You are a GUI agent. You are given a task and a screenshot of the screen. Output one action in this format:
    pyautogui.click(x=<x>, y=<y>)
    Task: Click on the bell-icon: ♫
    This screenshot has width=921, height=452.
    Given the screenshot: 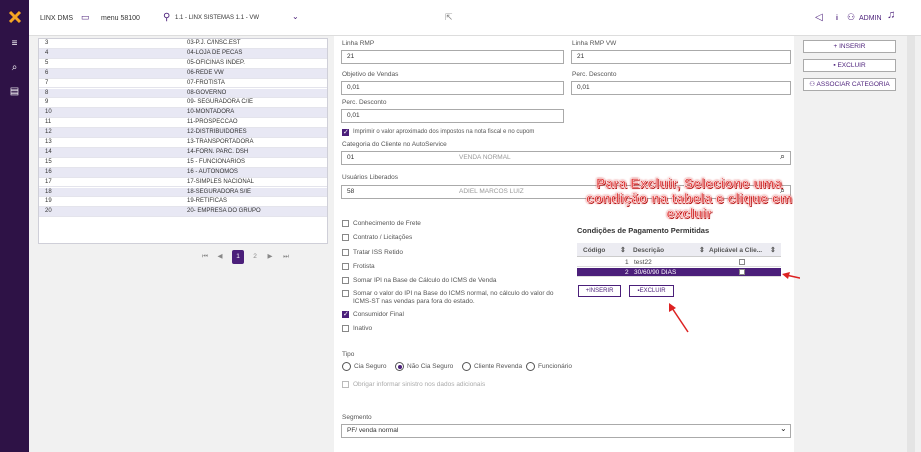 What is the action you would take?
    pyautogui.click(x=891, y=15)
    